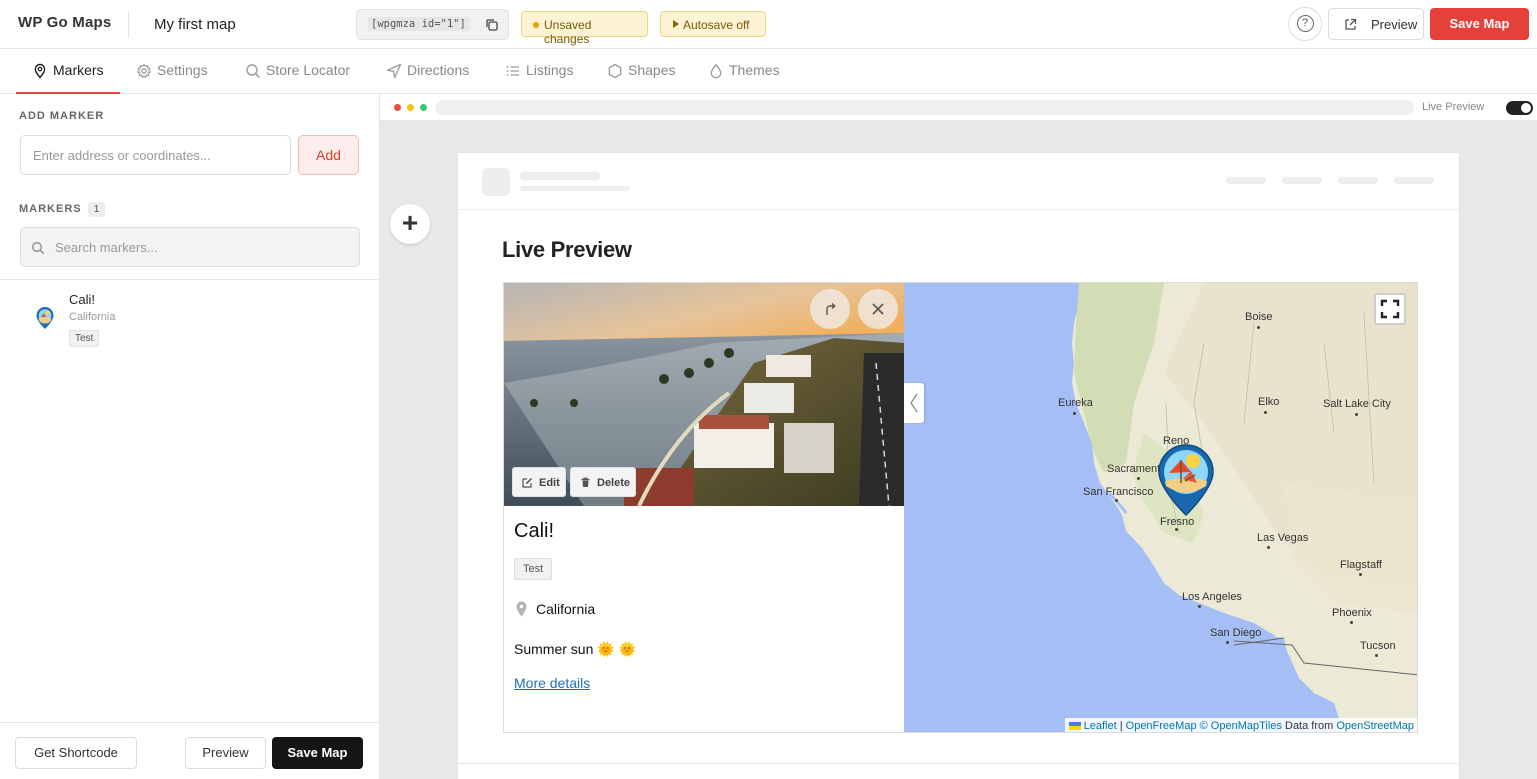  I want to click on city-label: Eureka, so click(1075, 403).